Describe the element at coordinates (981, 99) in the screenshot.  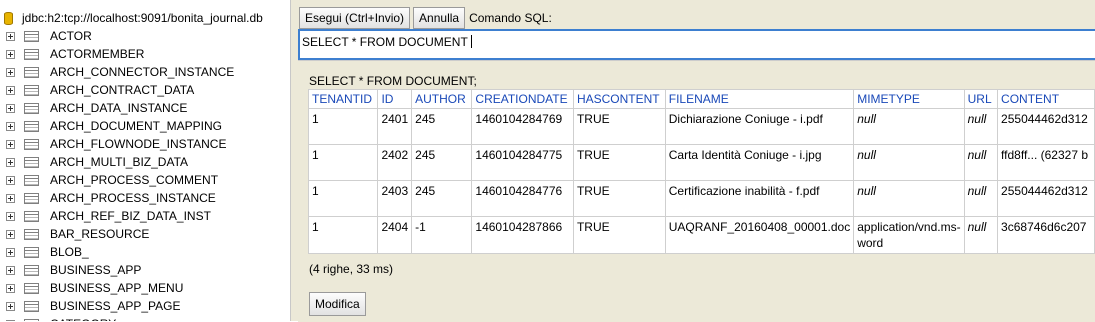
I see `column-header: URL` at that location.